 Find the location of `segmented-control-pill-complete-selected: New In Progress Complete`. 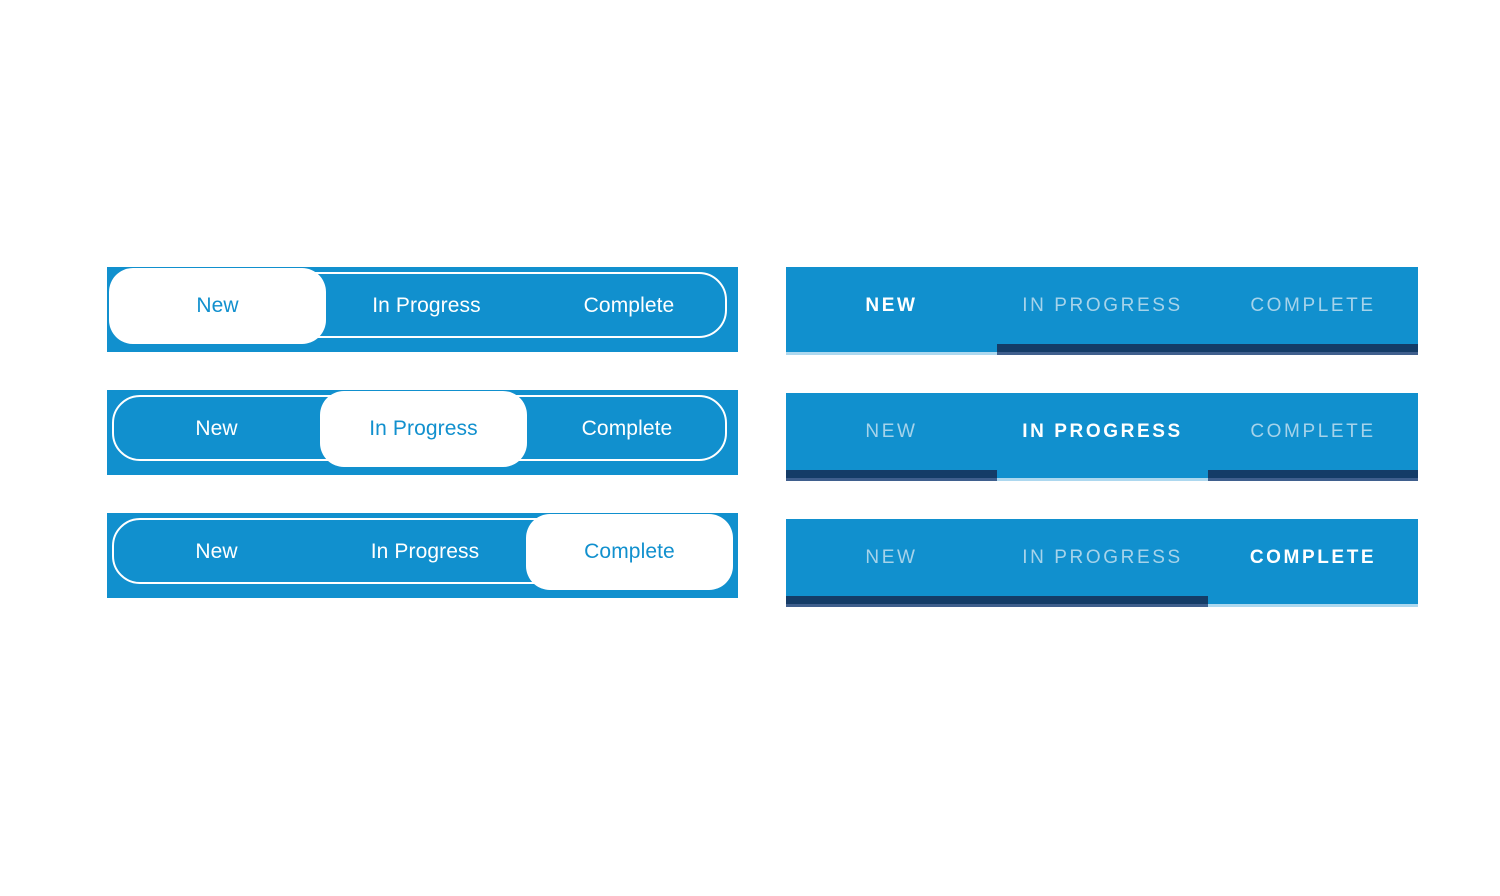

segmented-control-pill-complete-selected: New In Progress Complete is located at coordinates (422, 555).